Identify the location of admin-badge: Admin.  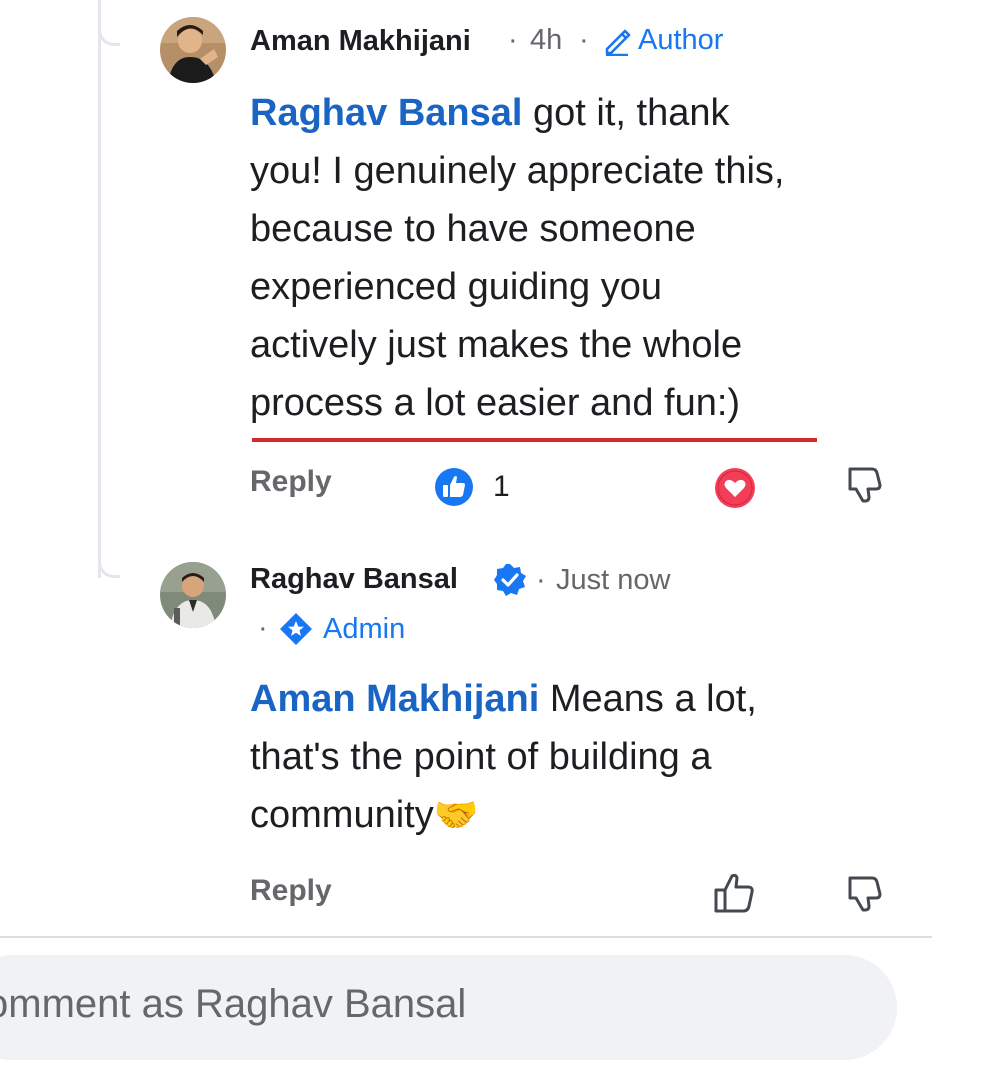
(341, 629).